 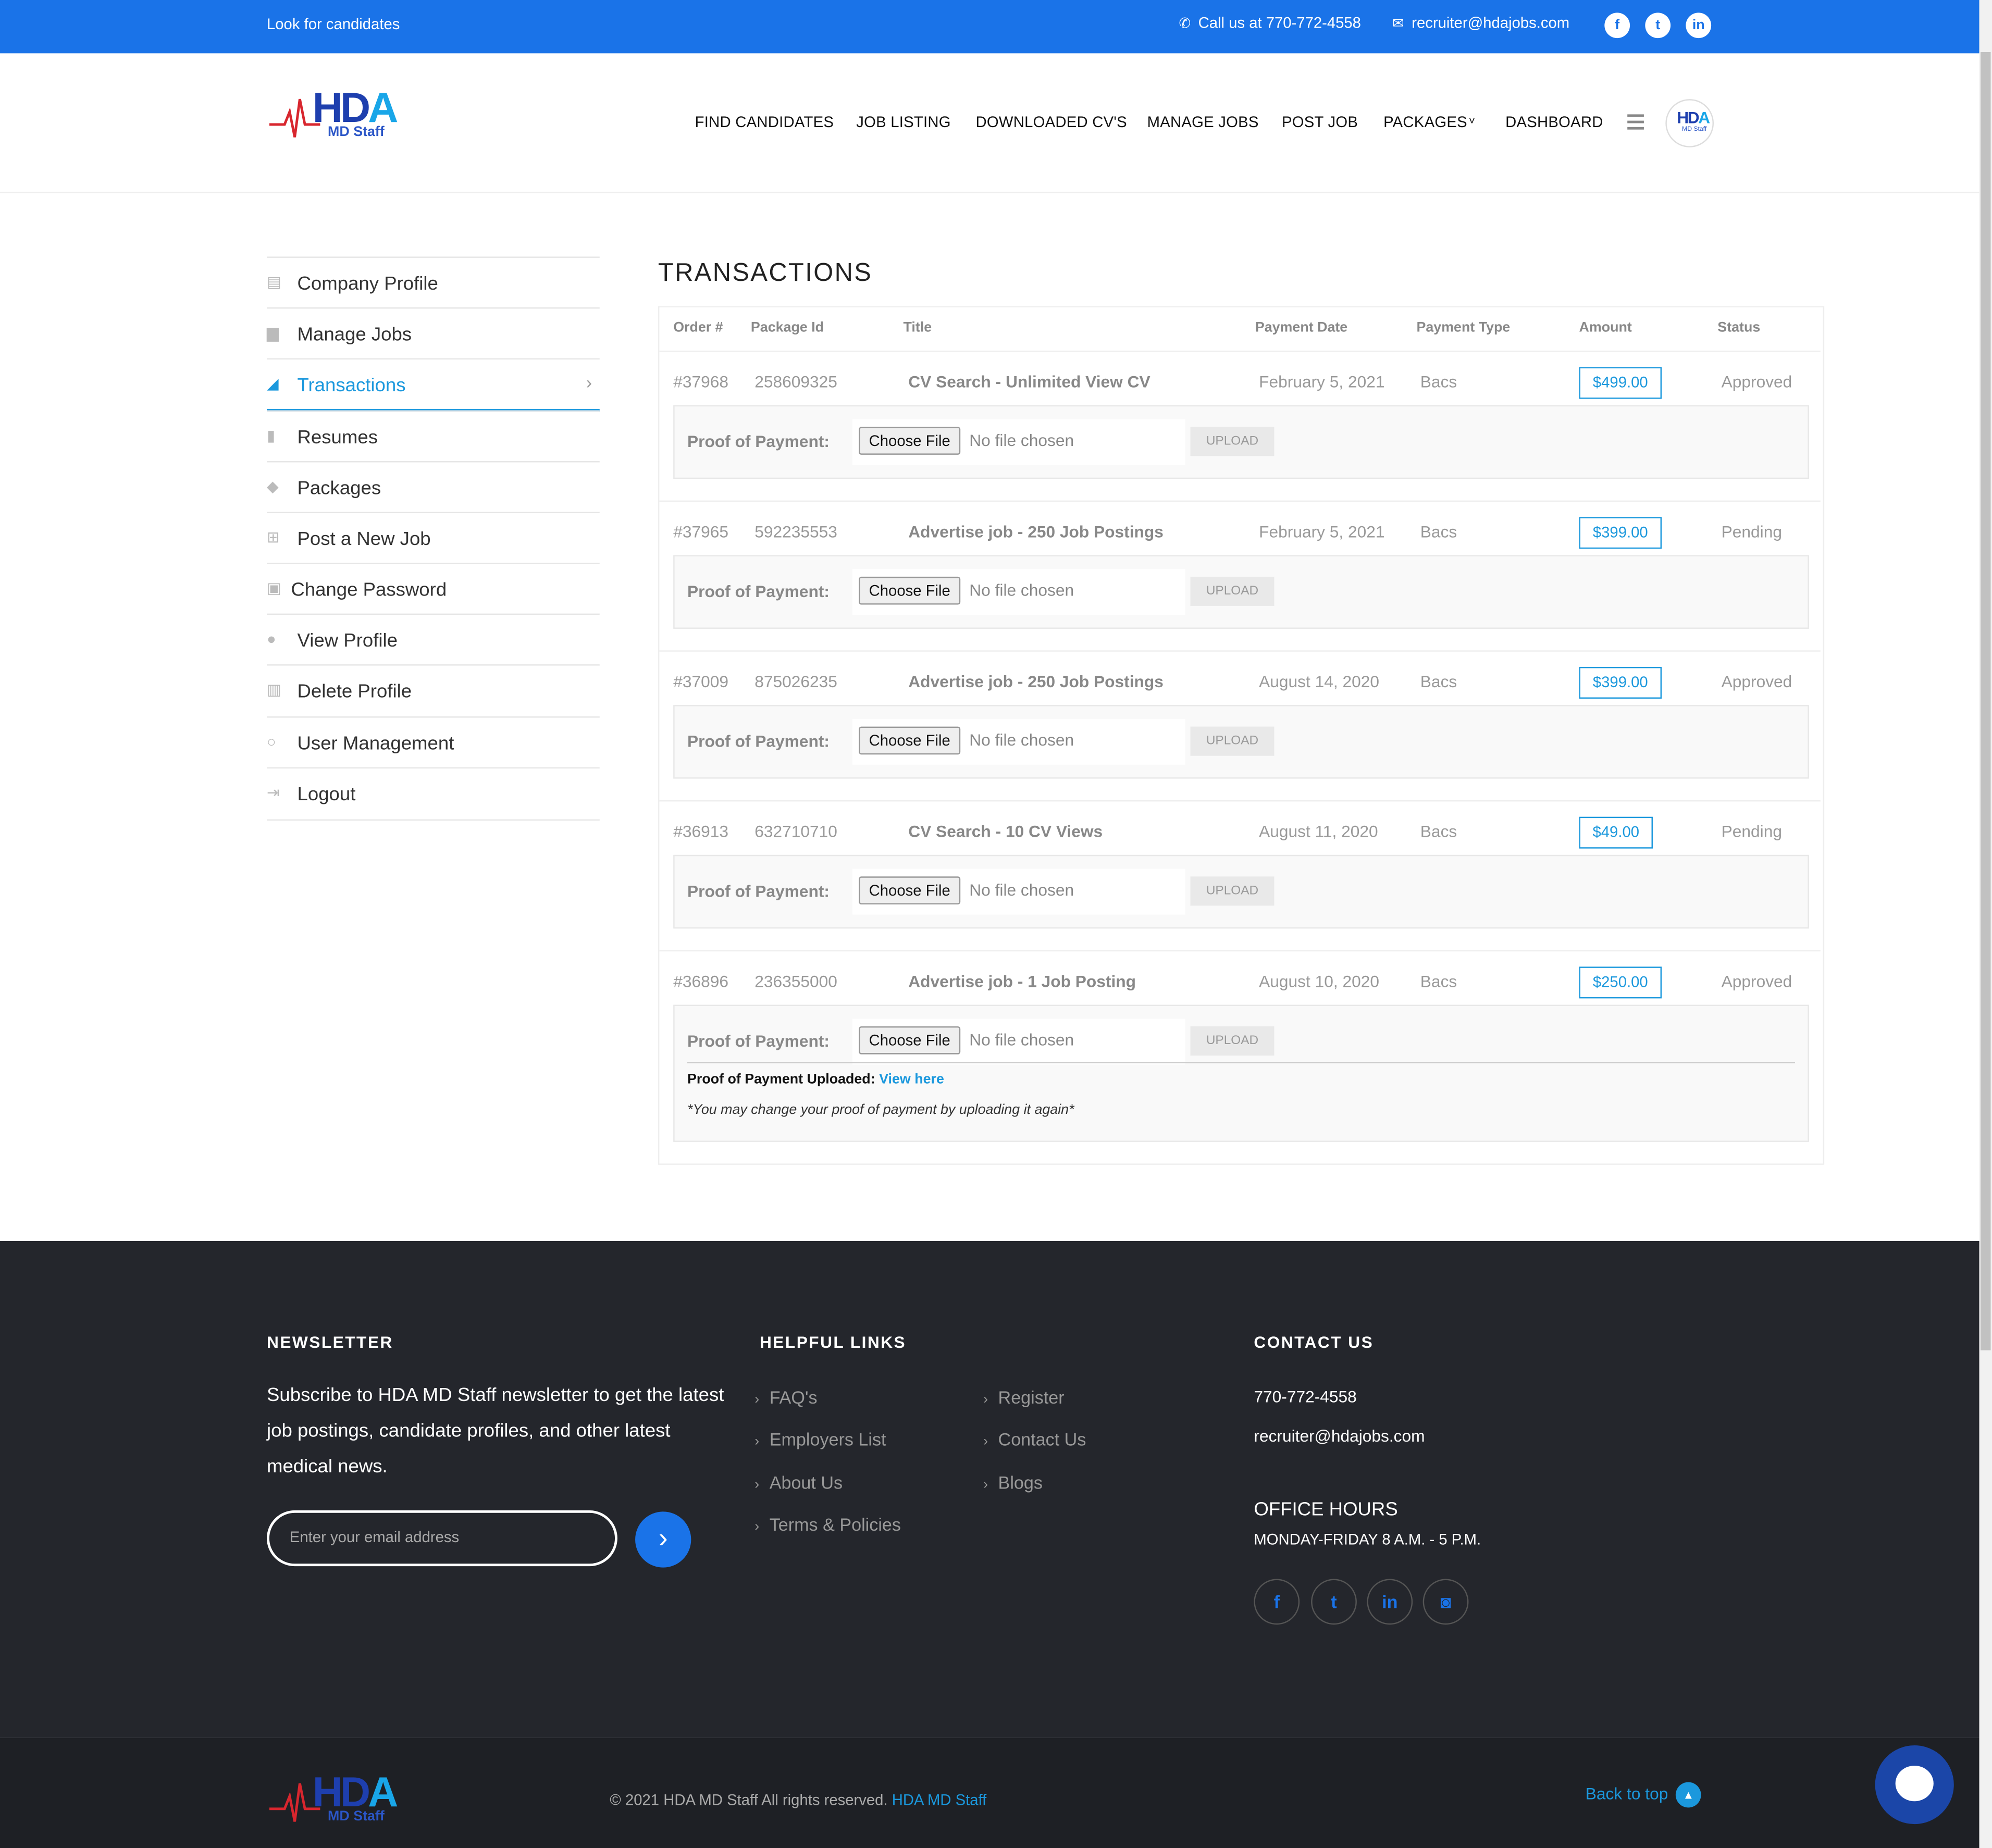 I want to click on chat-bubble-icon, so click(x=1914, y=1784).